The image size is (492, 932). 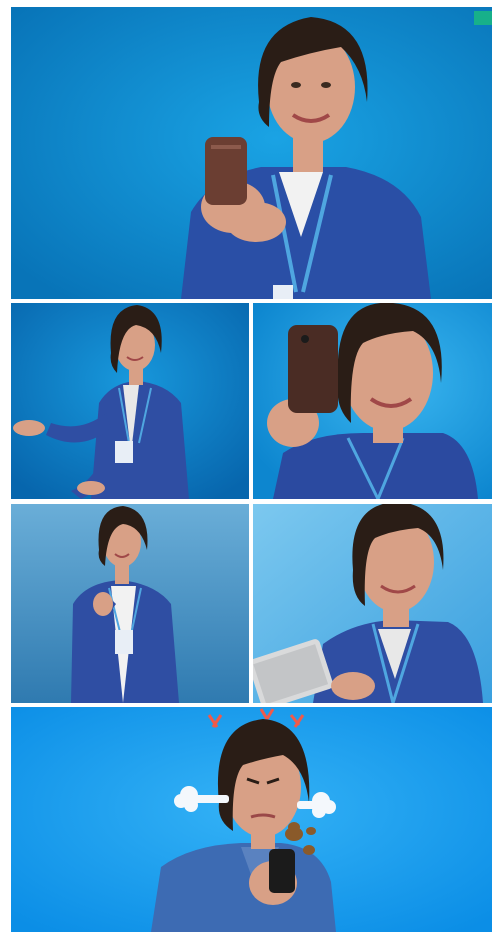 I want to click on scene-gesturing, so click(x=130, y=401).